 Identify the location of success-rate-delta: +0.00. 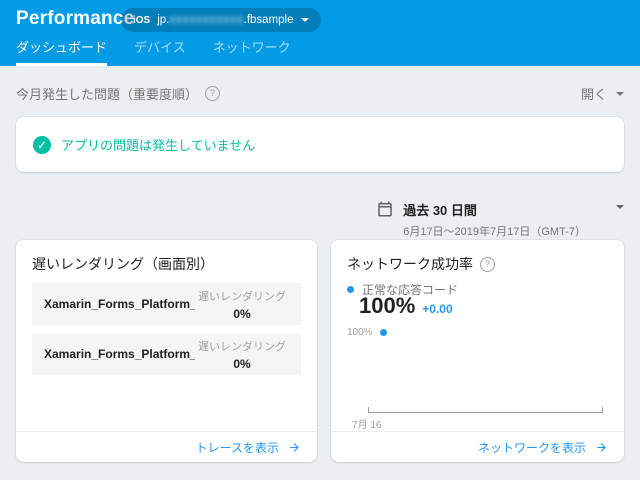
(437, 309).